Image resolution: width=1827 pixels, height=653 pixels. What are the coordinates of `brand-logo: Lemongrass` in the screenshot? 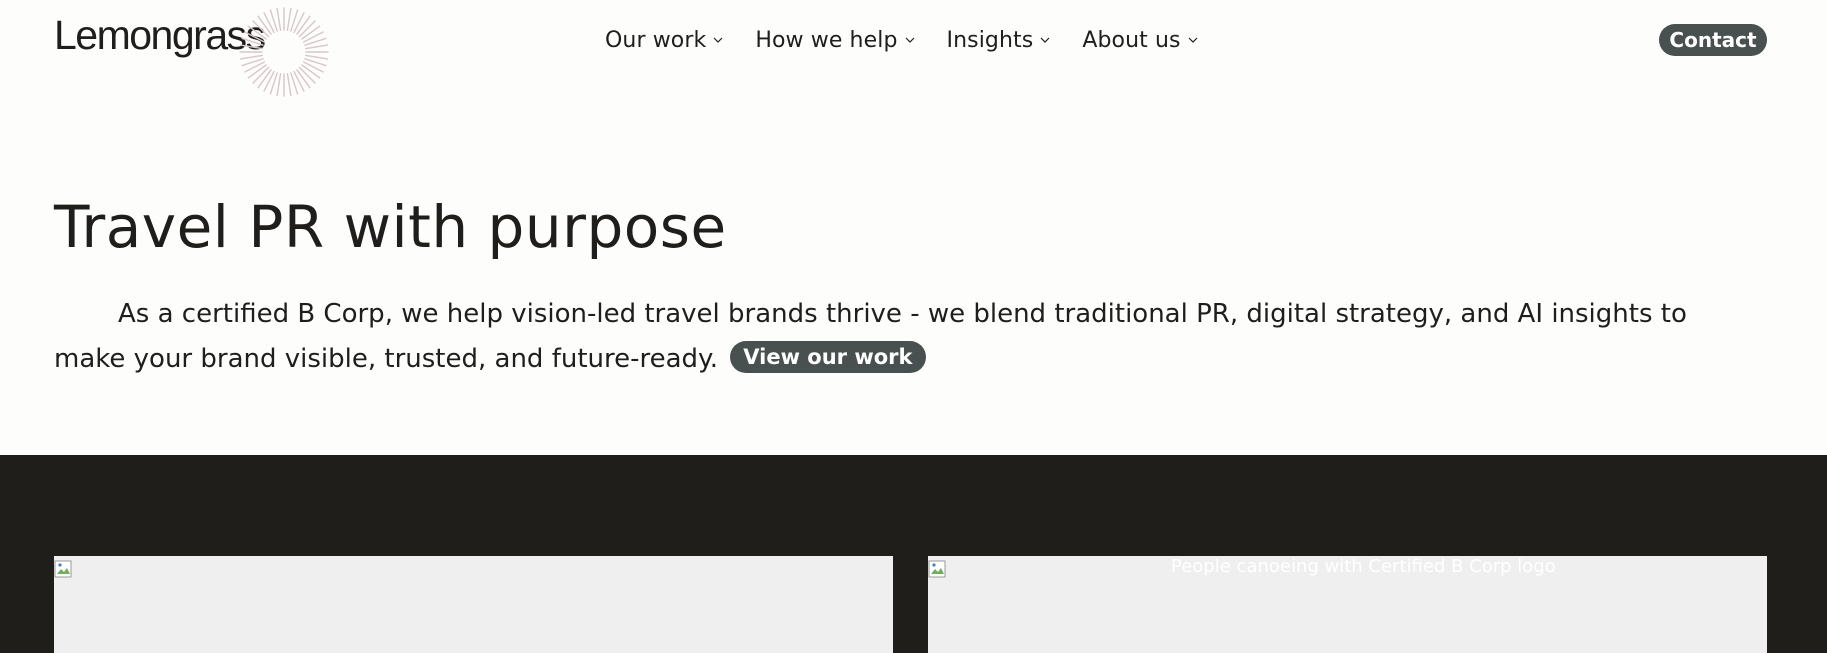 It's located at (194, 52).